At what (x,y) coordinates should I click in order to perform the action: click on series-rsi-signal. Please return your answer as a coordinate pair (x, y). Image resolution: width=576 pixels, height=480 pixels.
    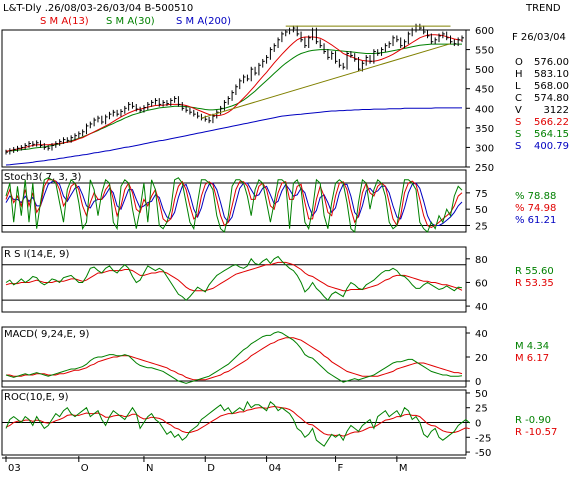
    Looking at the image, I should click on (234, 276).